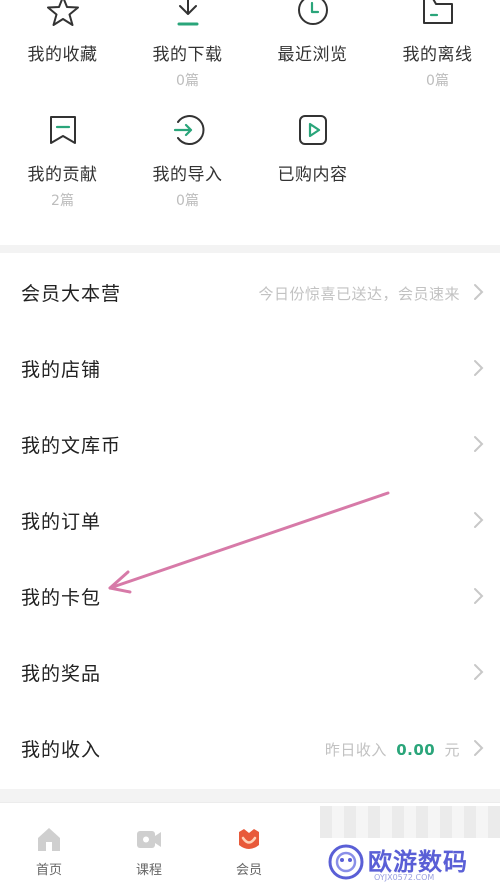 This screenshot has height=889, width=500. I want to click on list-item-title: 我的卡包, so click(61, 598).